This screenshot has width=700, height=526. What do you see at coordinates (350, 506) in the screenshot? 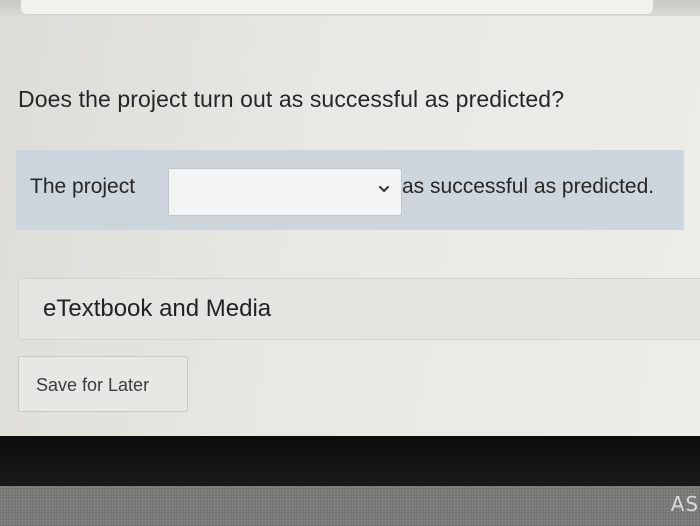
I see `laptop-base` at bounding box center [350, 506].